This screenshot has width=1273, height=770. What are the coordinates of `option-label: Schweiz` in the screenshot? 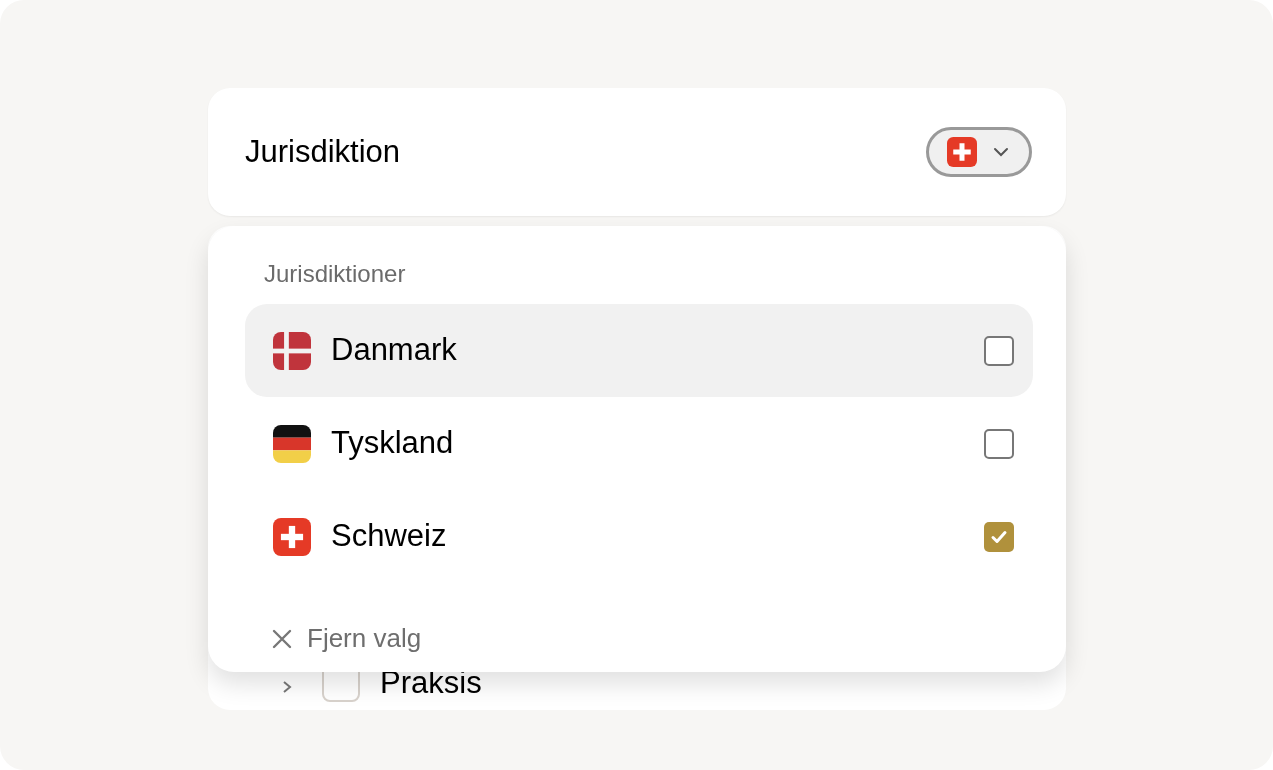 It's located at (389, 536).